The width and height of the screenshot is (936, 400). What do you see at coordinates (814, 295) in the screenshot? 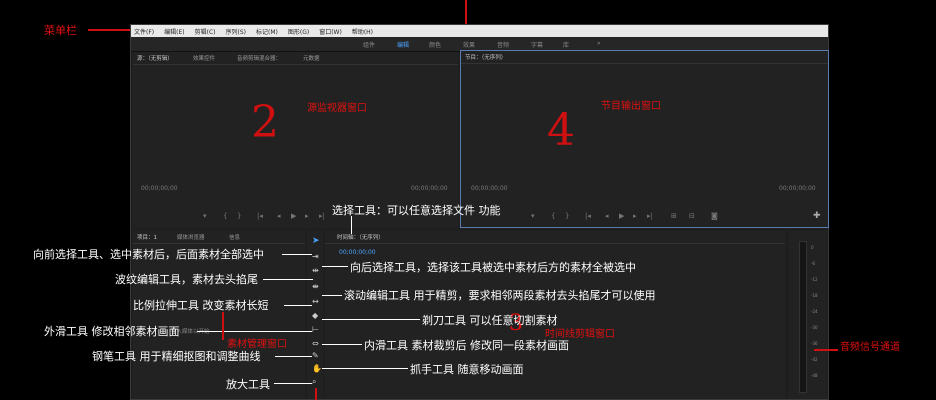
I see `meter-tick: -18` at bounding box center [814, 295].